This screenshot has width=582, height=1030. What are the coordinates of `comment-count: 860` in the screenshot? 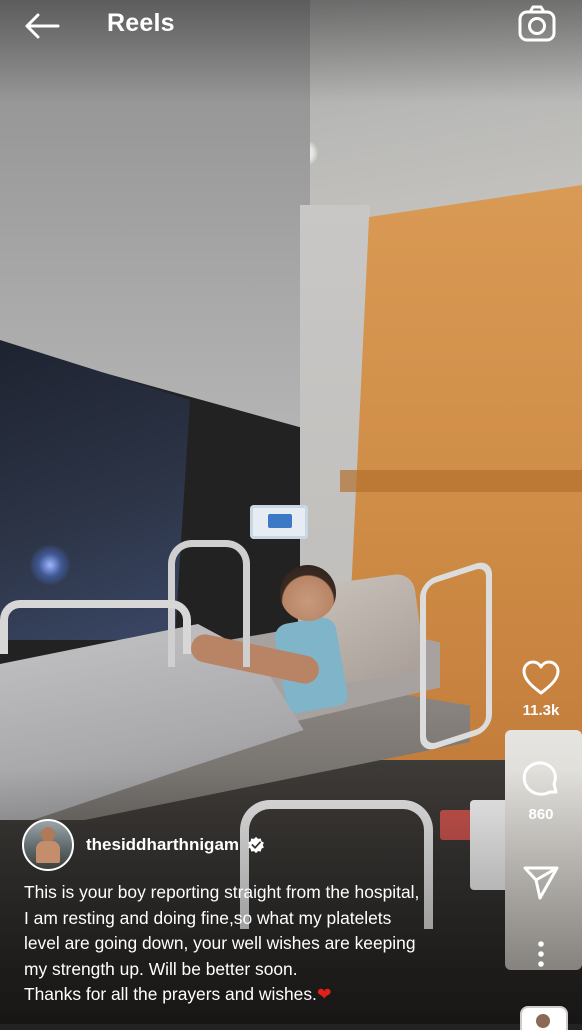 It's located at (541, 814).